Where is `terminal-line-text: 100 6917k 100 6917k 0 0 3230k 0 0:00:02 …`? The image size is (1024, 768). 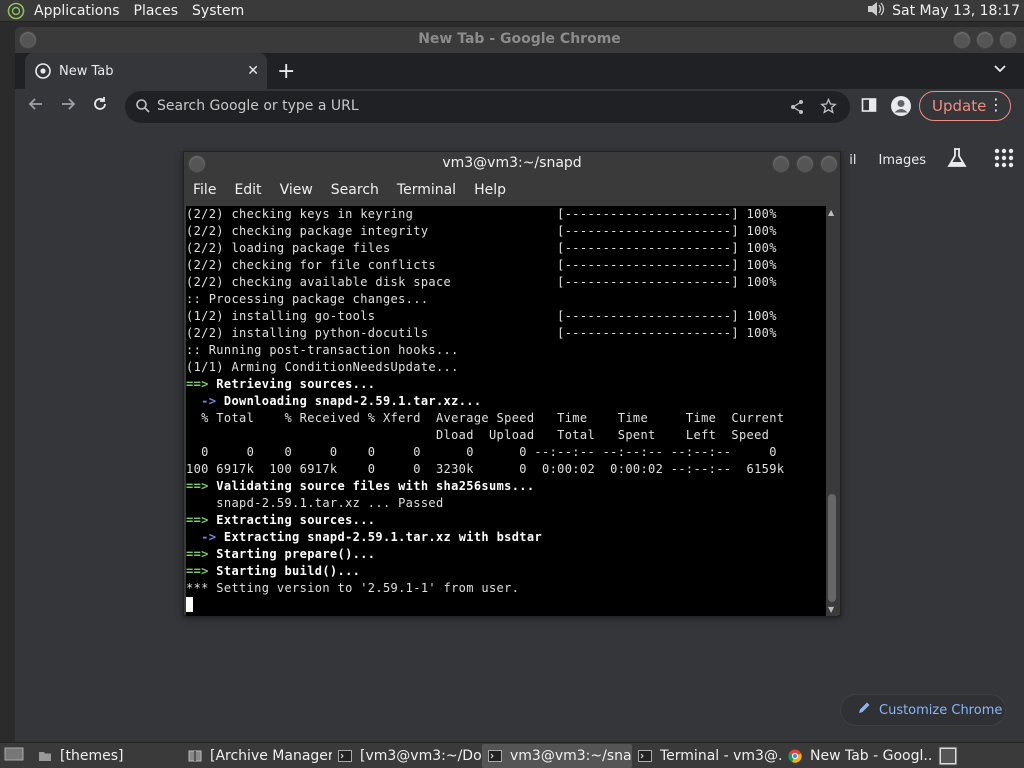
terminal-line-text: 100 6917k 100 6917k 0 0 3230k 0 0:00:02 … is located at coordinates (485, 469).